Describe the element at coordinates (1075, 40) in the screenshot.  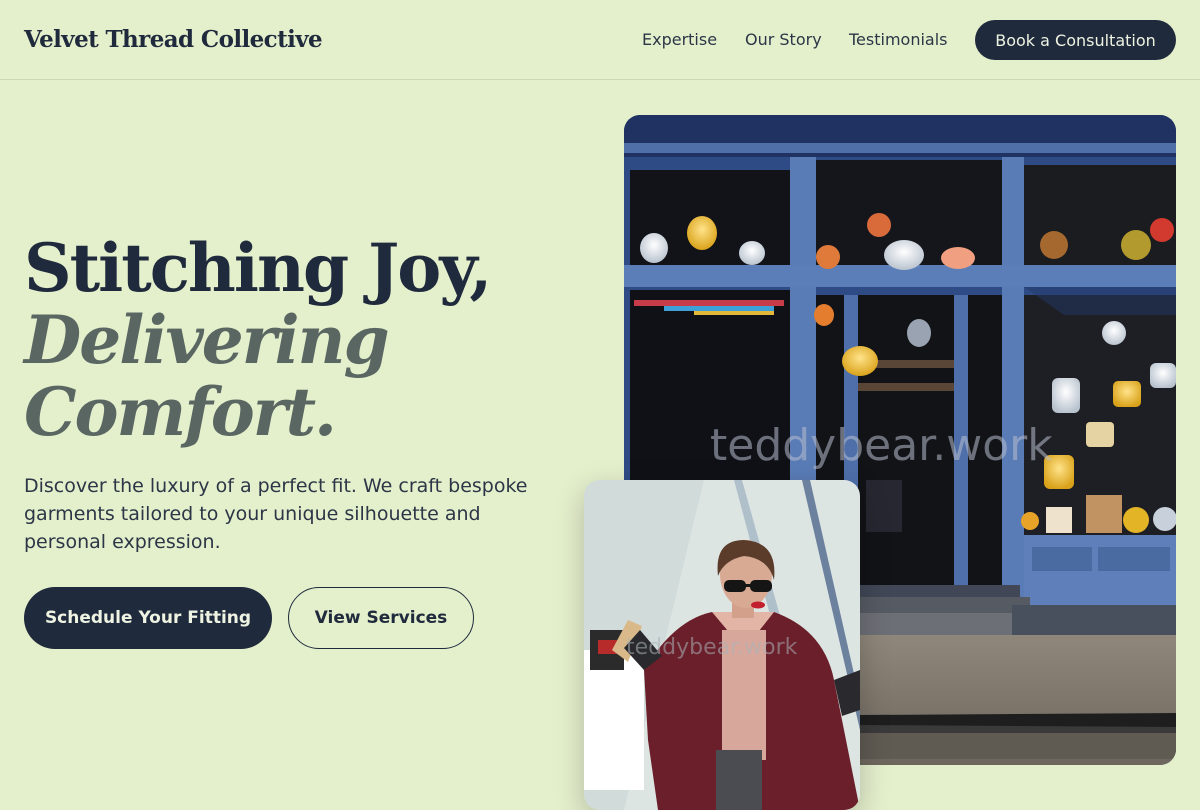
I see `book-consultation-button: Book a Consultation` at that location.